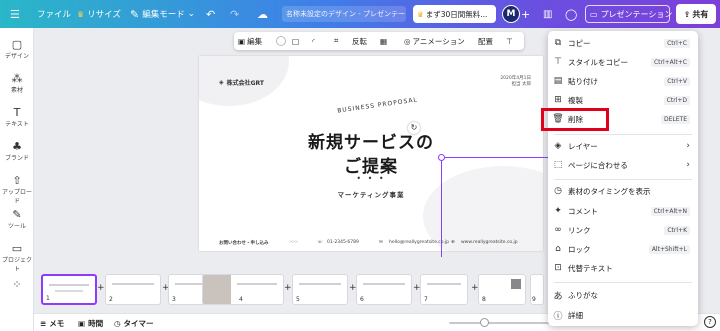 The image size is (720, 331). I want to click on present-icon: ▭, so click(594, 14).